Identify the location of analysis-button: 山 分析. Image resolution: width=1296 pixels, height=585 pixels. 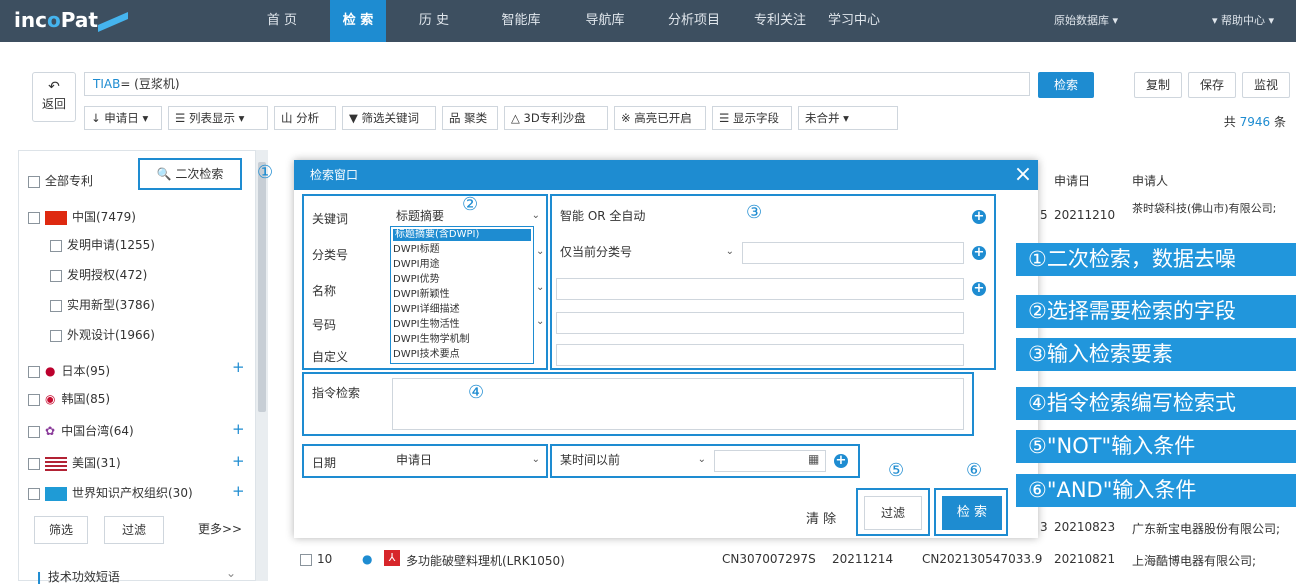
(305, 118).